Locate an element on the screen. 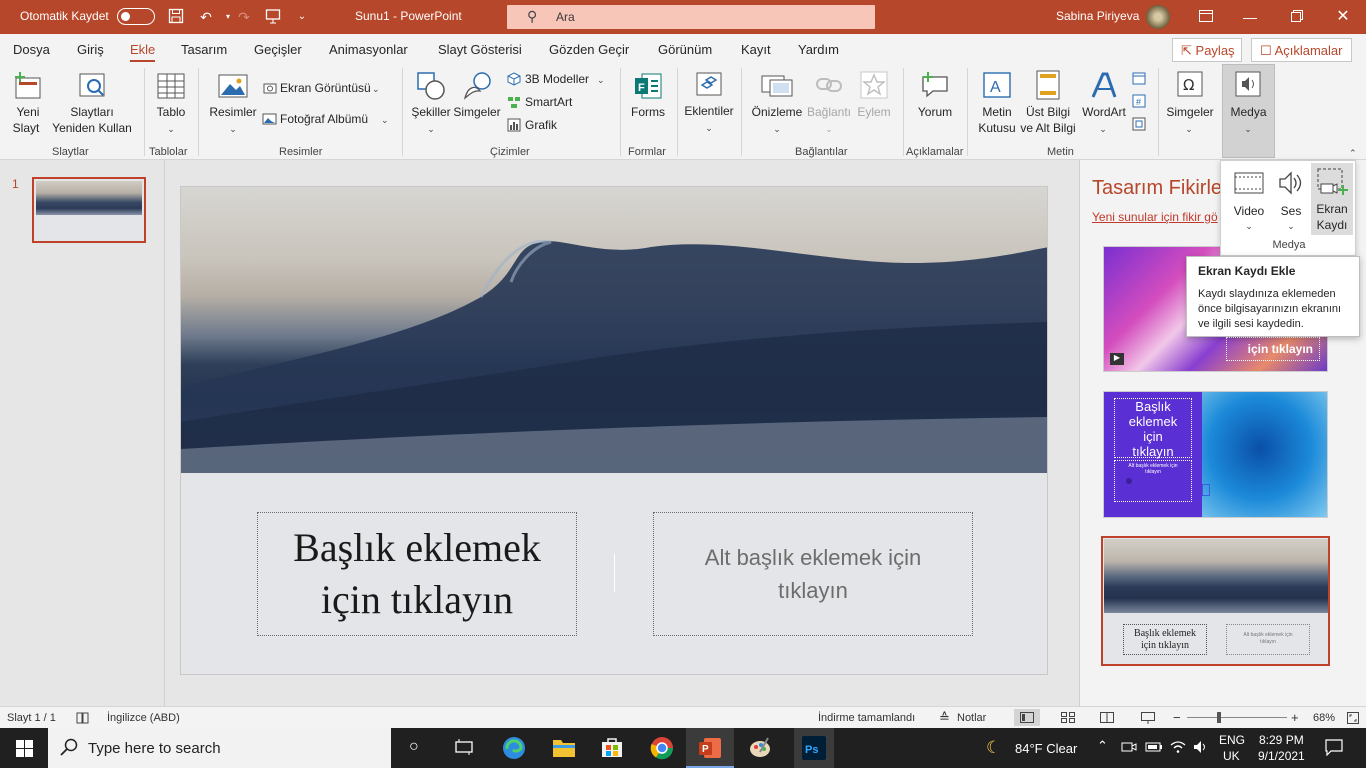  slide-sorter-icon is located at coordinates (1068, 719).